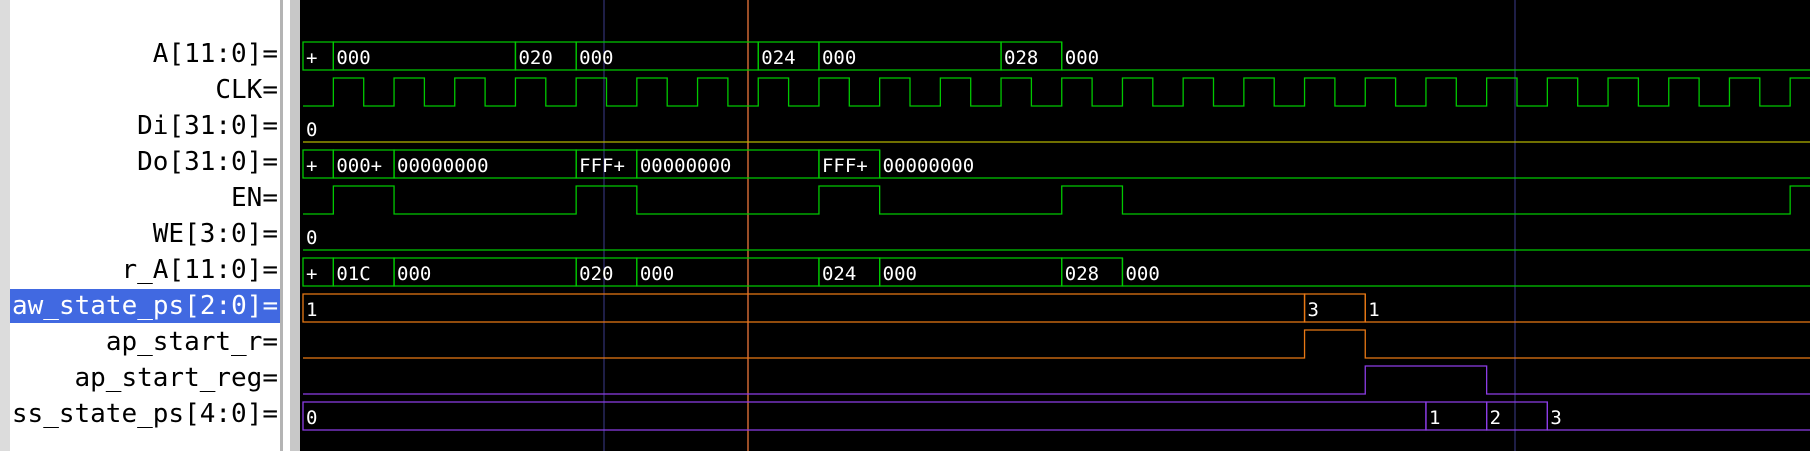  What do you see at coordinates (215, 234) in the screenshot?
I see `signal-name-we: WE[3:0]=` at bounding box center [215, 234].